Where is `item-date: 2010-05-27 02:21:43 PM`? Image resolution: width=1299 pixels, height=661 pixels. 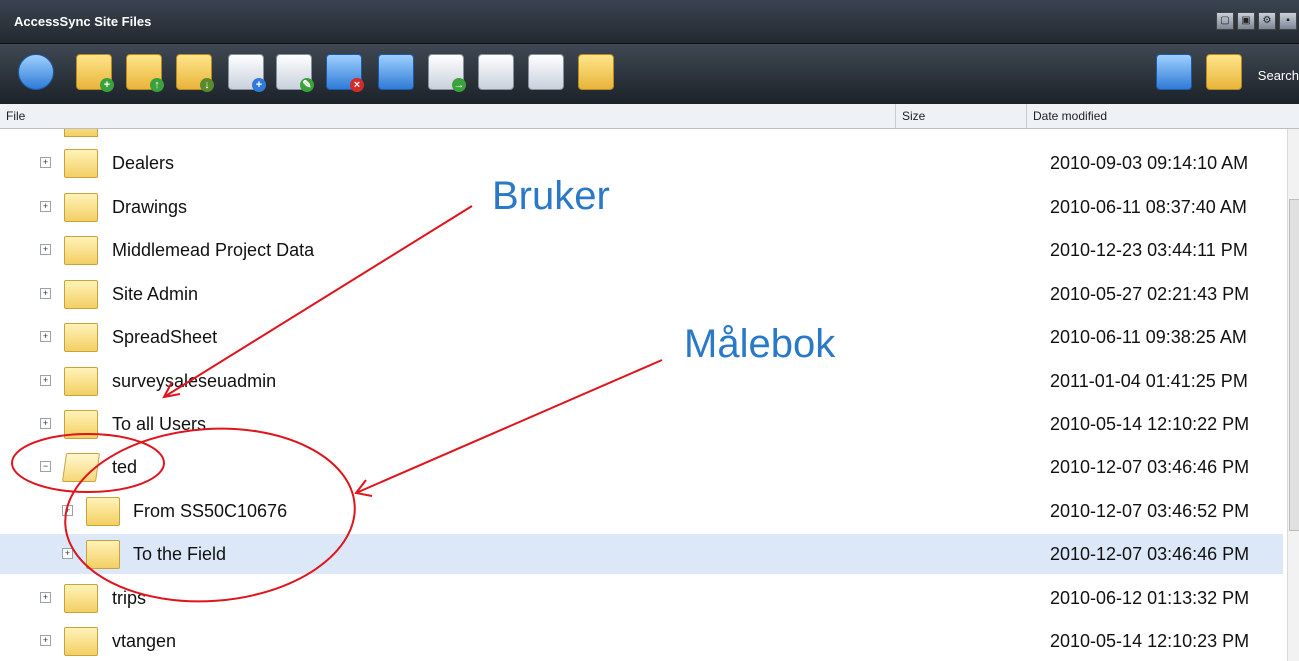
item-date: 2010-05-27 02:21:43 PM is located at coordinates (1150, 294).